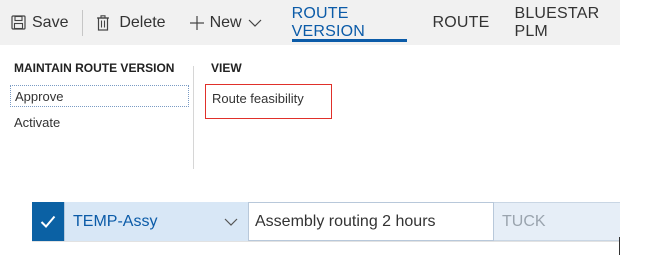 This screenshot has height=272, width=669. Describe the element at coordinates (83, 22) in the screenshot. I see `toolbar-divider` at that location.